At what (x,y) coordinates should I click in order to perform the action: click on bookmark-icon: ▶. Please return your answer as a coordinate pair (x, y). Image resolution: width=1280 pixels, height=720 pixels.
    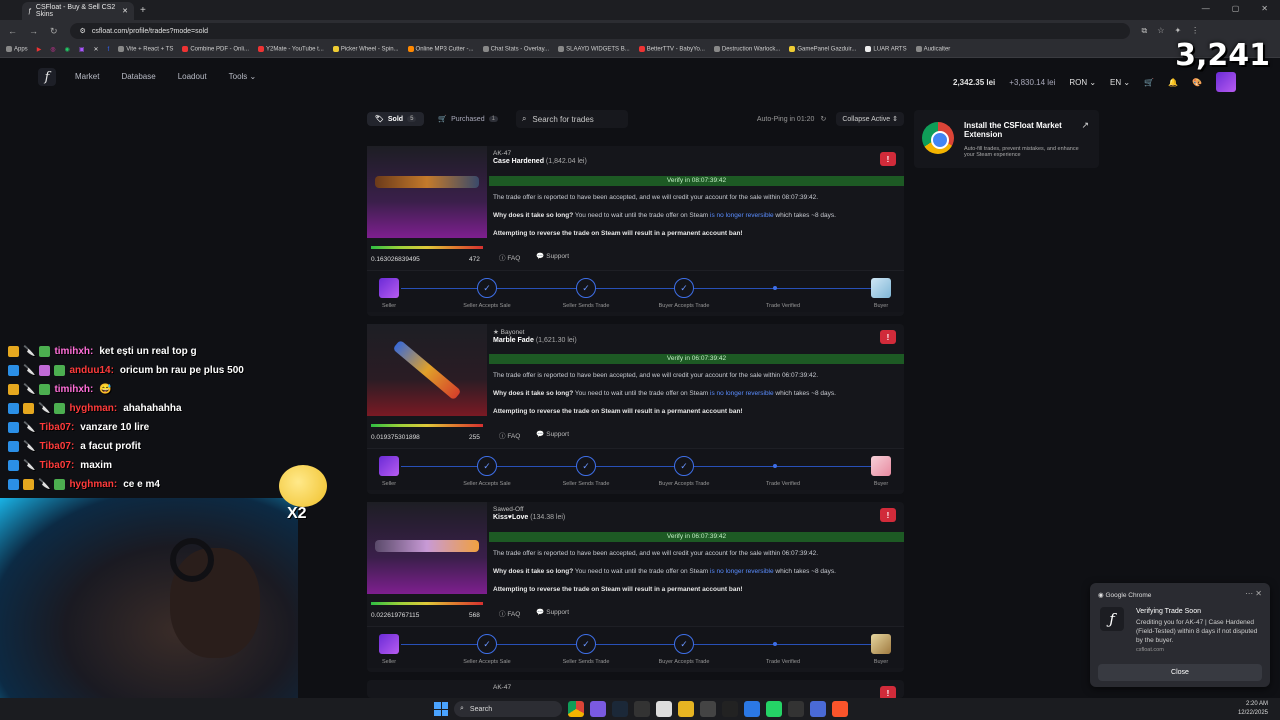
    Looking at the image, I should click on (39, 49).